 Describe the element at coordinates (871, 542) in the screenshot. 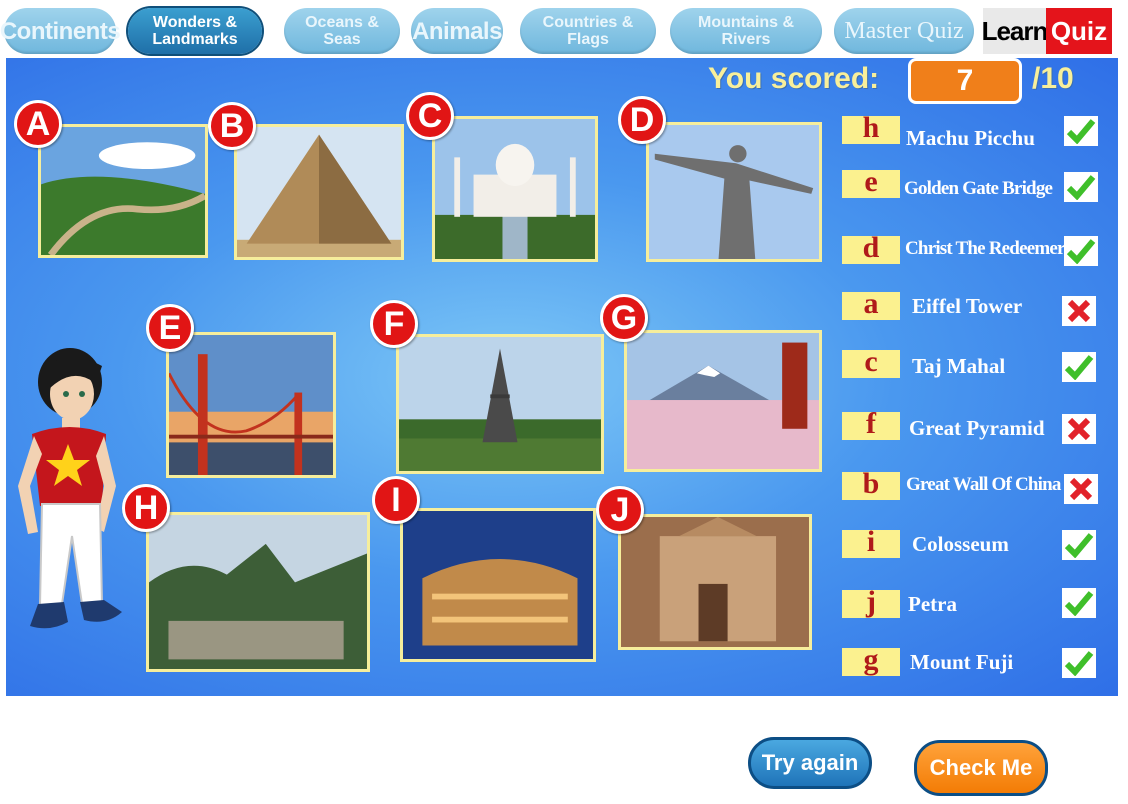

I see `answer-input-8: i` at that location.